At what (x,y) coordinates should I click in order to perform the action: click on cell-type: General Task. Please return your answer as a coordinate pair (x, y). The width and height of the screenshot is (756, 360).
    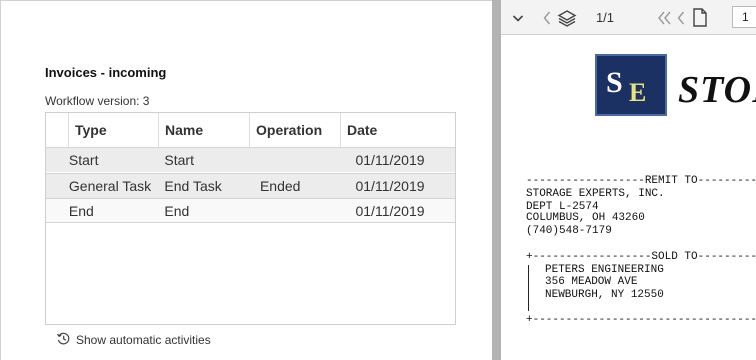
    Looking at the image, I should click on (110, 186).